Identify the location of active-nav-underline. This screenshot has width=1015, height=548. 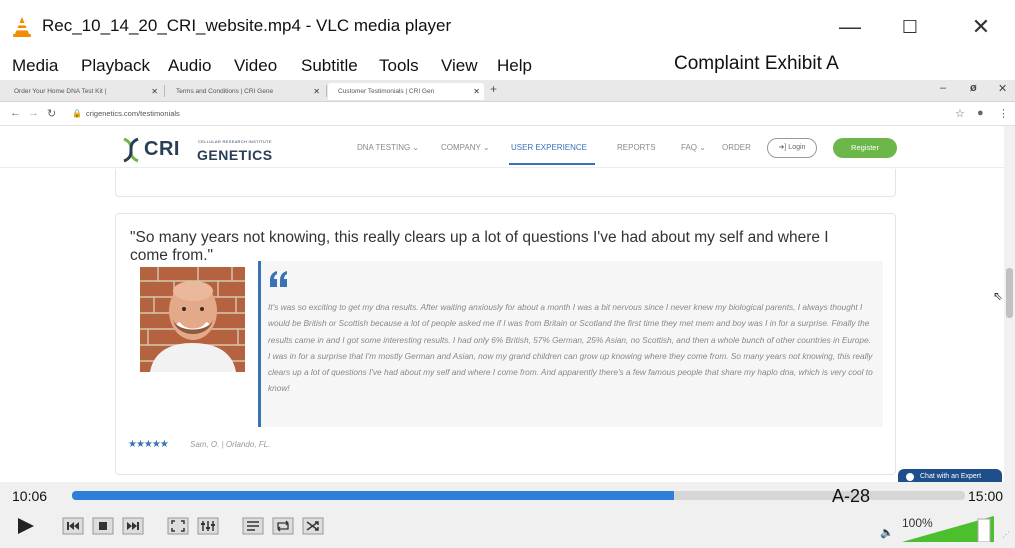
(552, 164).